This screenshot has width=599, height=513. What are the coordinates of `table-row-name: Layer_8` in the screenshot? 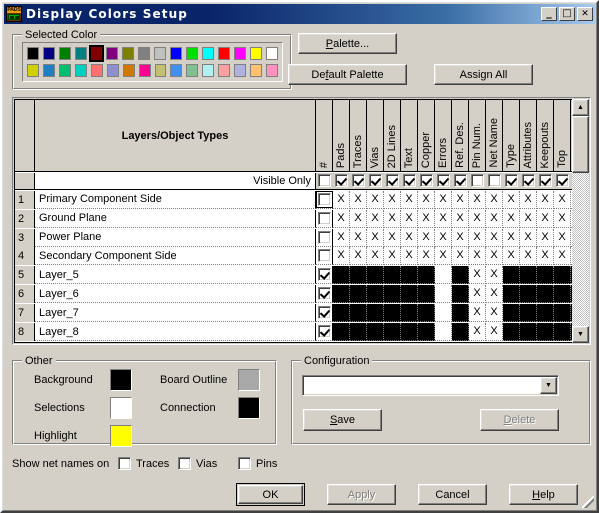 It's located at (175, 332).